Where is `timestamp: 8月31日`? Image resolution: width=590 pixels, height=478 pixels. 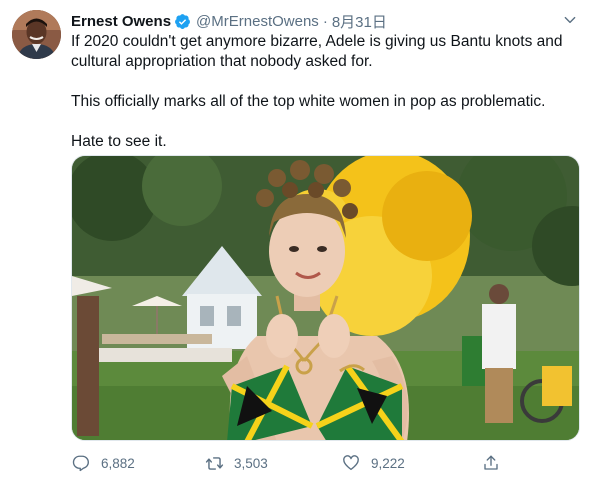 timestamp: 8月31日 is located at coordinates (359, 21).